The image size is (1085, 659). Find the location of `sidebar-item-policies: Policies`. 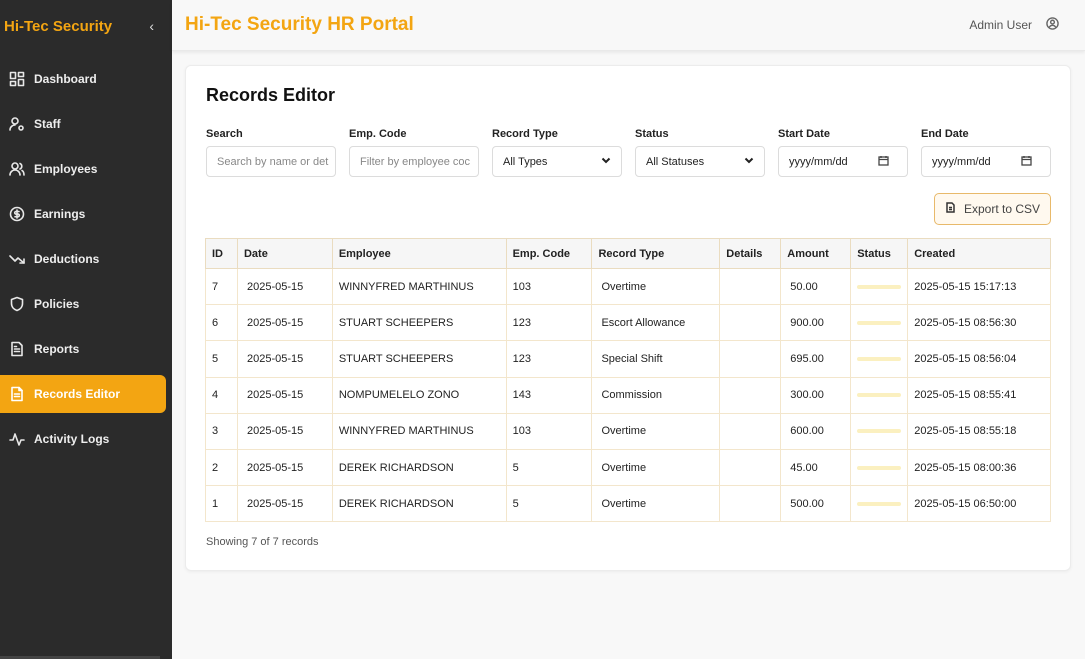

sidebar-item-policies: Policies is located at coordinates (83, 304).